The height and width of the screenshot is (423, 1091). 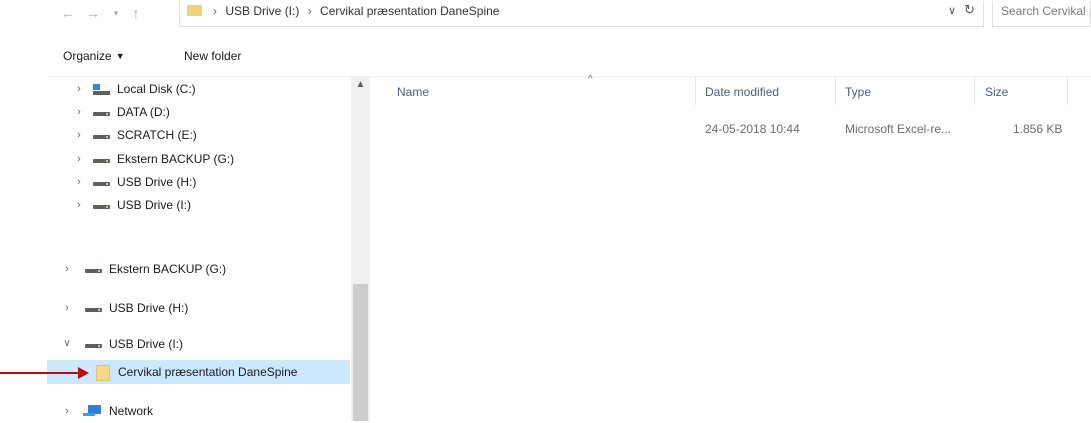 I want to click on tree-item-label: Cervikal præsentation DaneSpine, so click(x=208, y=372).